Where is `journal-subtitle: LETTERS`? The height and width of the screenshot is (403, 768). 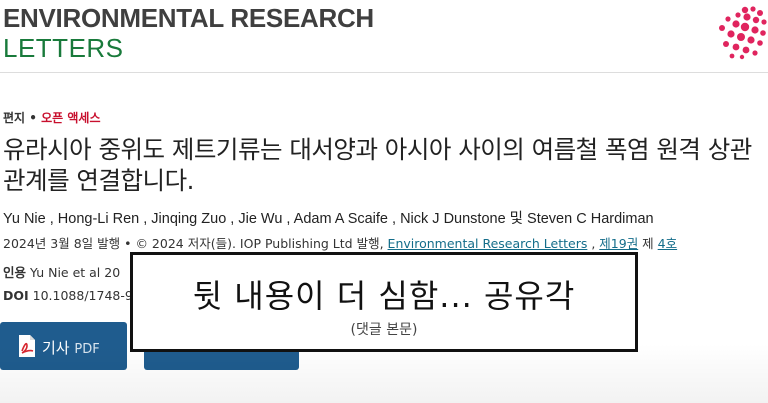
journal-subtitle: LETTERS is located at coordinates (63, 48).